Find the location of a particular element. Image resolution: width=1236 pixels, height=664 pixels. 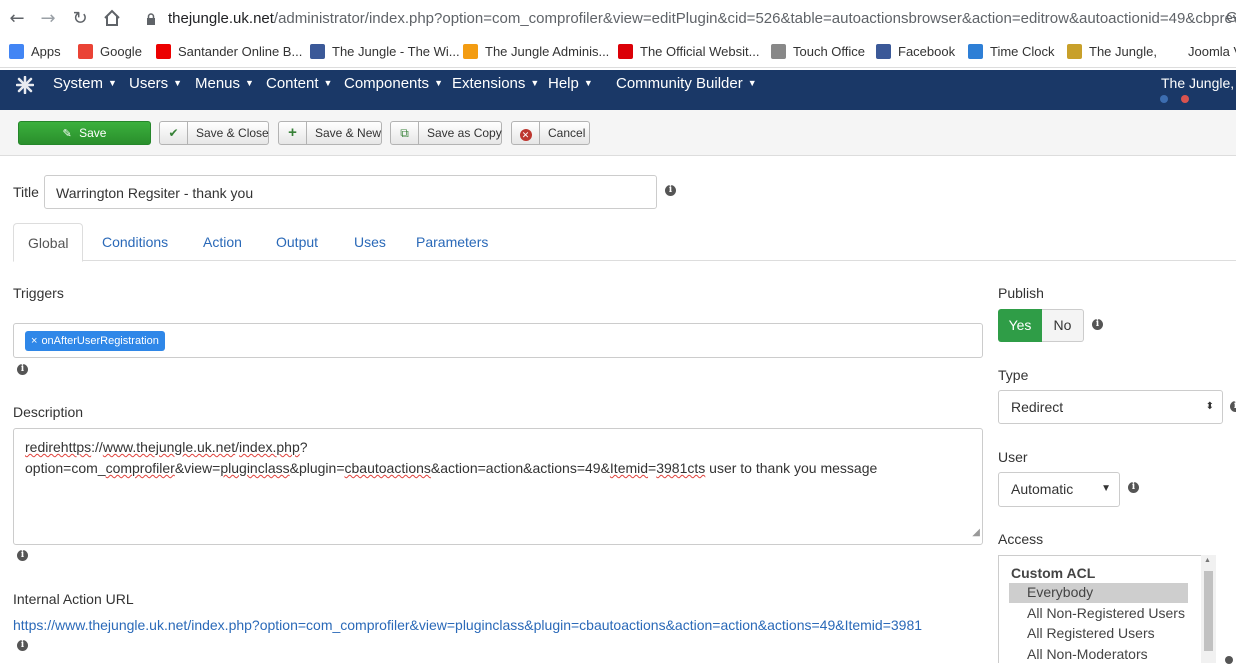

save-button: ✎ Save is located at coordinates (84, 133).